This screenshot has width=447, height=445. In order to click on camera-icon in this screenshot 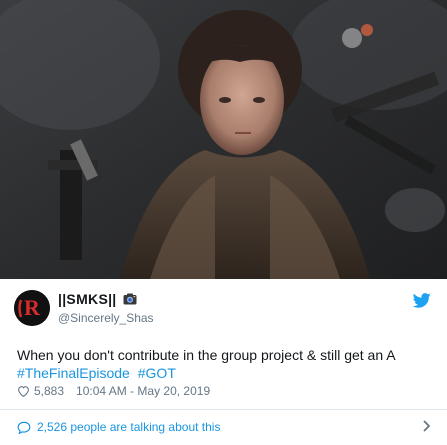, I will do `click(130, 299)`.